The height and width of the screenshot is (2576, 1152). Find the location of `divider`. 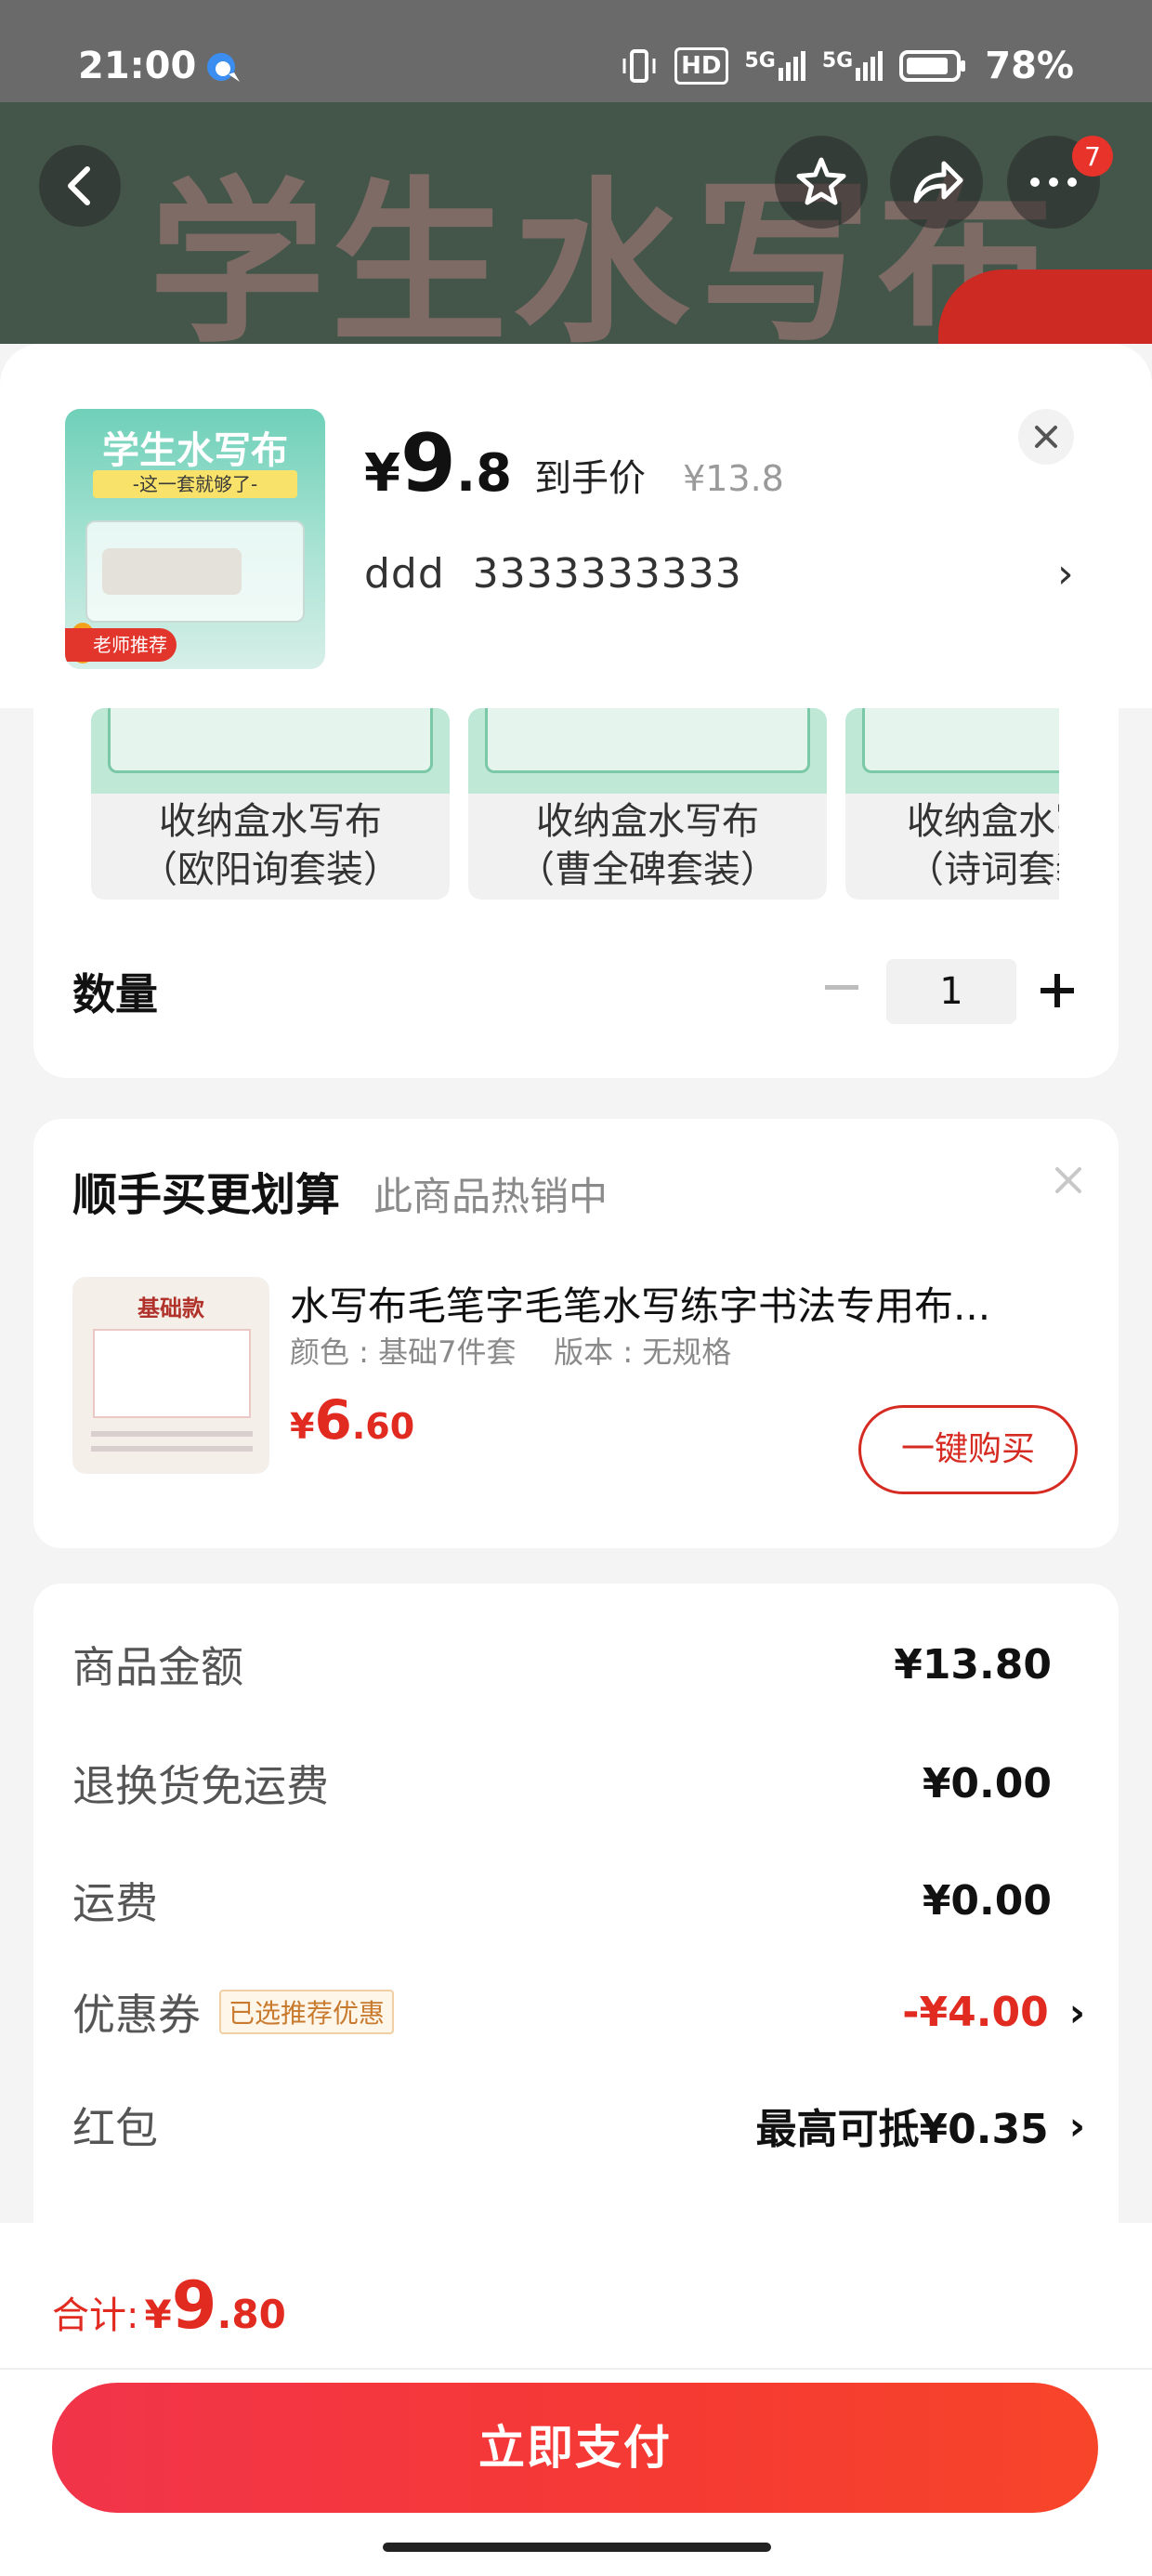

divider is located at coordinates (576, 2369).